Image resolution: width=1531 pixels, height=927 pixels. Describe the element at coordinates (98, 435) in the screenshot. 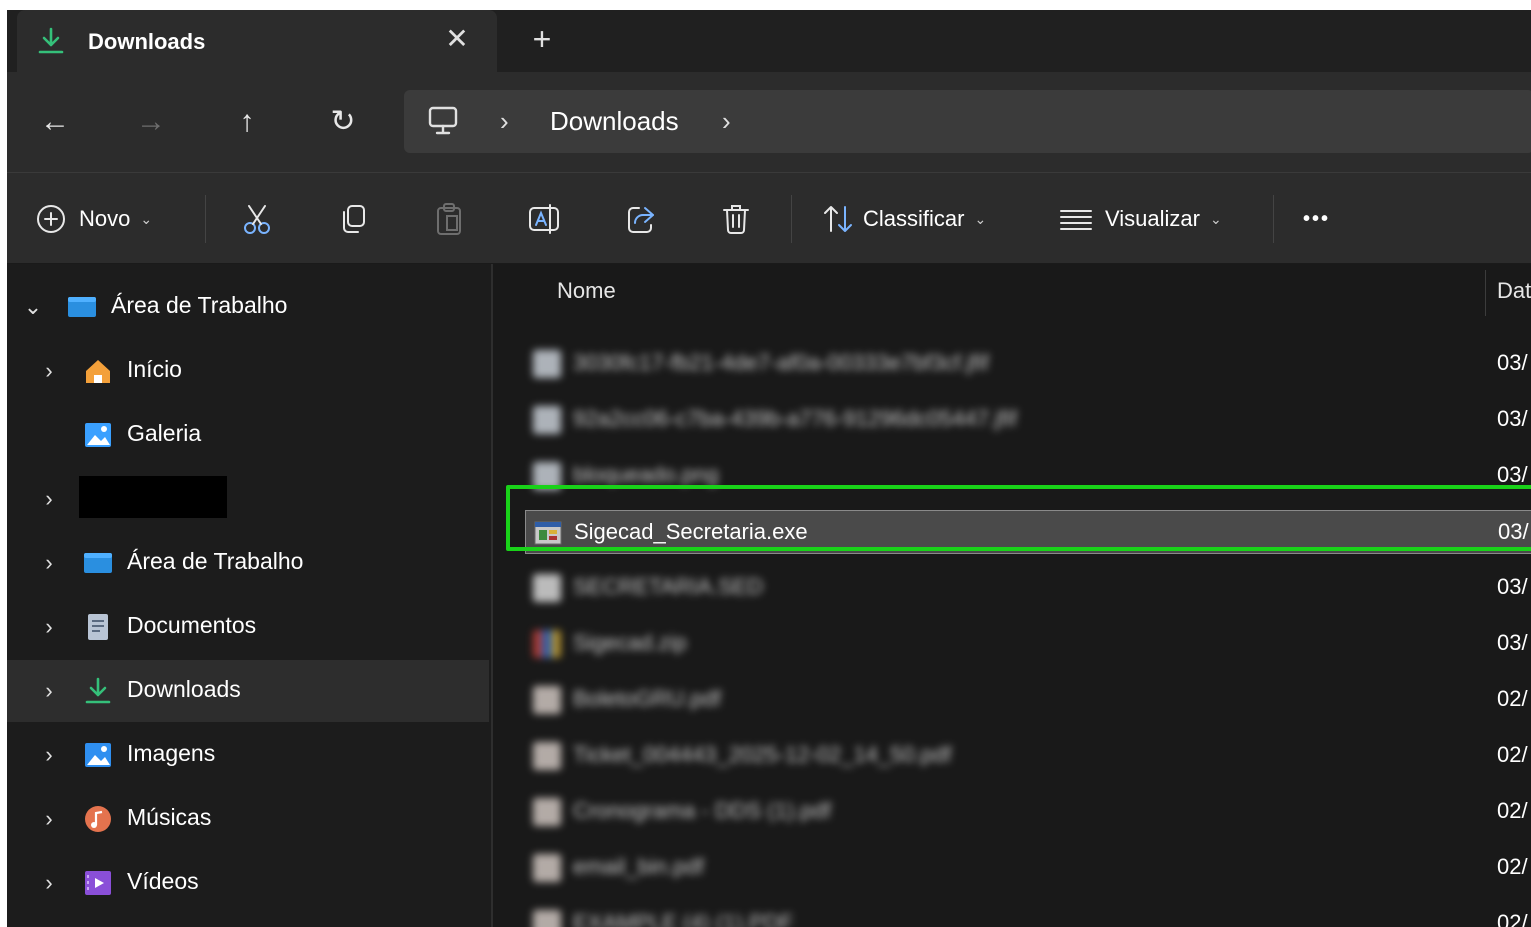

I see `gallery-icon` at that location.